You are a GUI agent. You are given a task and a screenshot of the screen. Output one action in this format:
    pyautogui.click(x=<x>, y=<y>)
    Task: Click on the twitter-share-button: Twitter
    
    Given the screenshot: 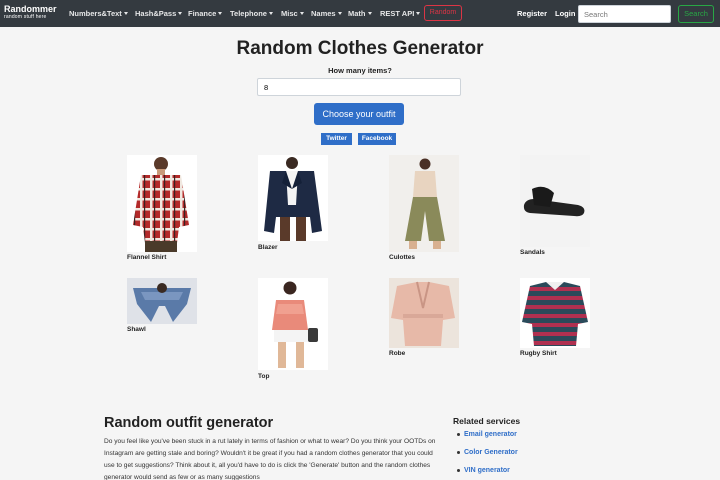 What is the action you would take?
    pyautogui.click(x=336, y=139)
    